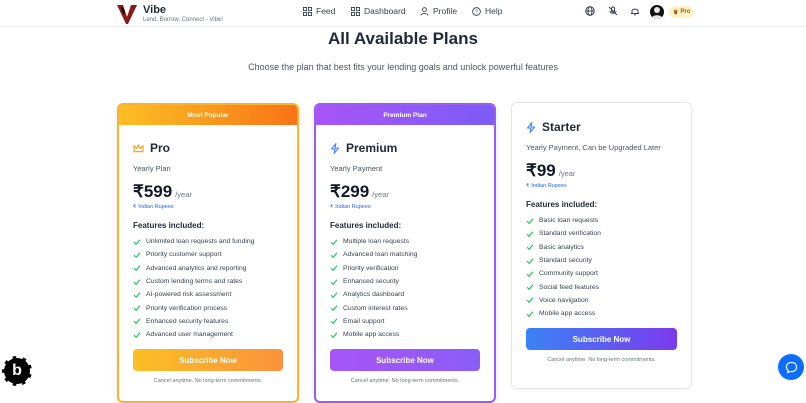 The height and width of the screenshot is (403, 806). I want to click on list-item: Unlimited loan requests and funding, so click(208, 241).